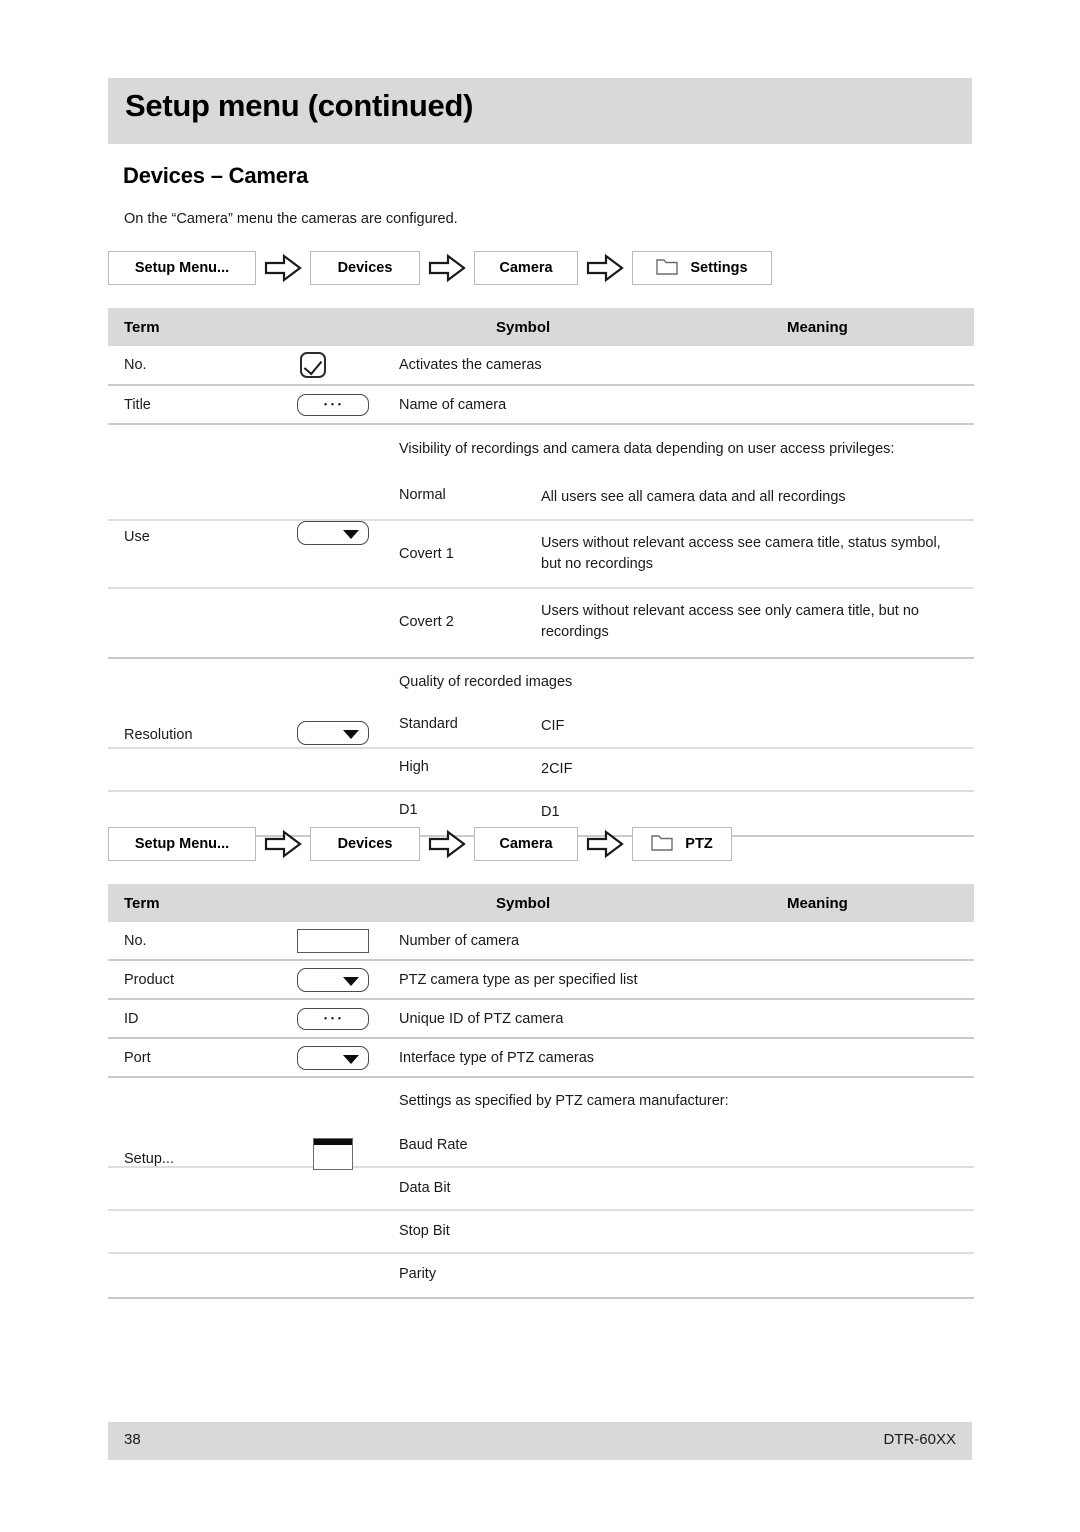 This screenshot has width=1080, height=1532. What do you see at coordinates (216, 175) in the screenshot?
I see `section-heading: Devices – Camera` at bounding box center [216, 175].